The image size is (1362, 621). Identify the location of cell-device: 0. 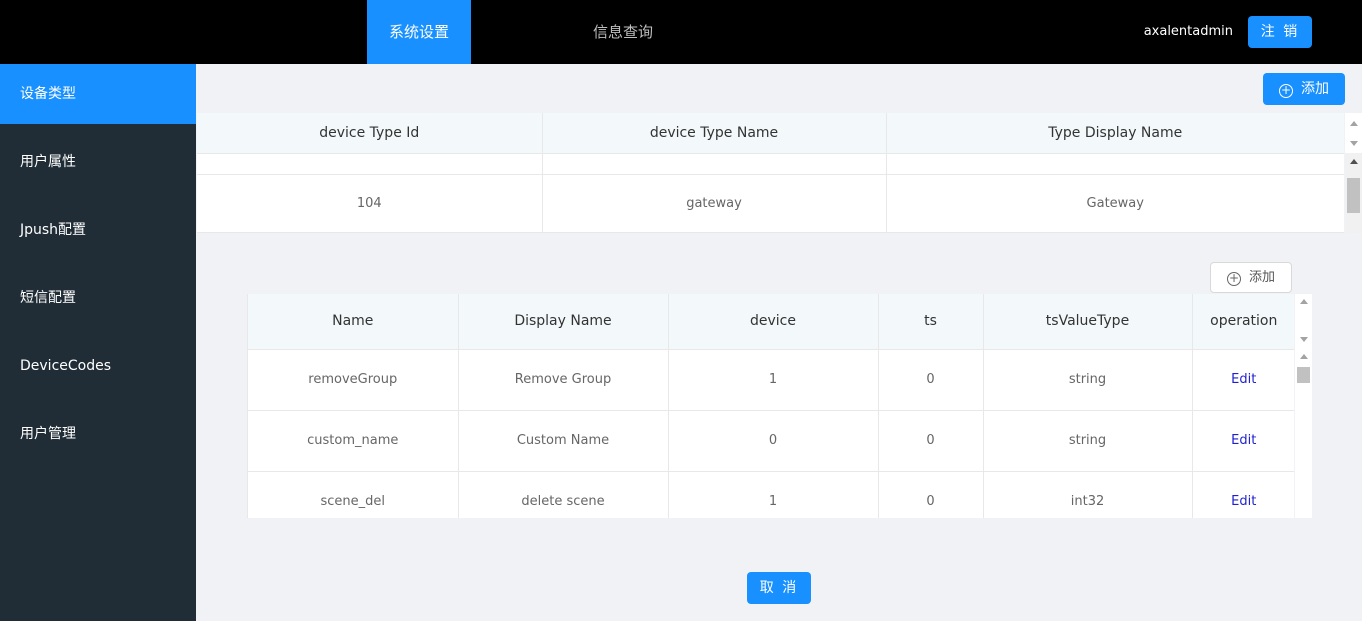
(773, 441).